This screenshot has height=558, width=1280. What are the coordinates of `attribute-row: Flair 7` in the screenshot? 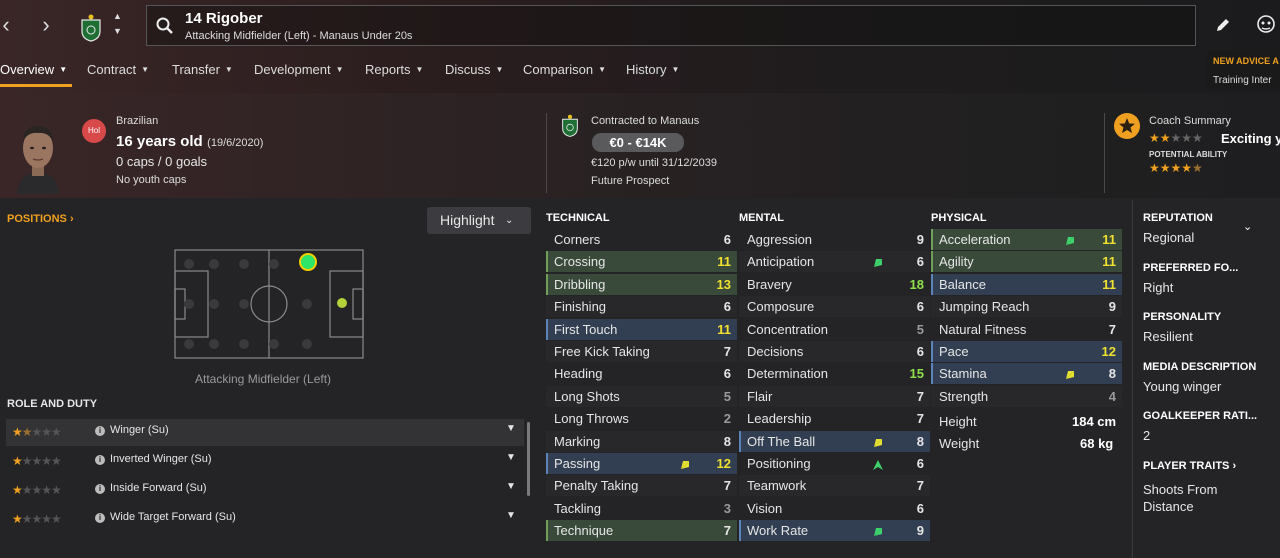 It's located at (834, 396).